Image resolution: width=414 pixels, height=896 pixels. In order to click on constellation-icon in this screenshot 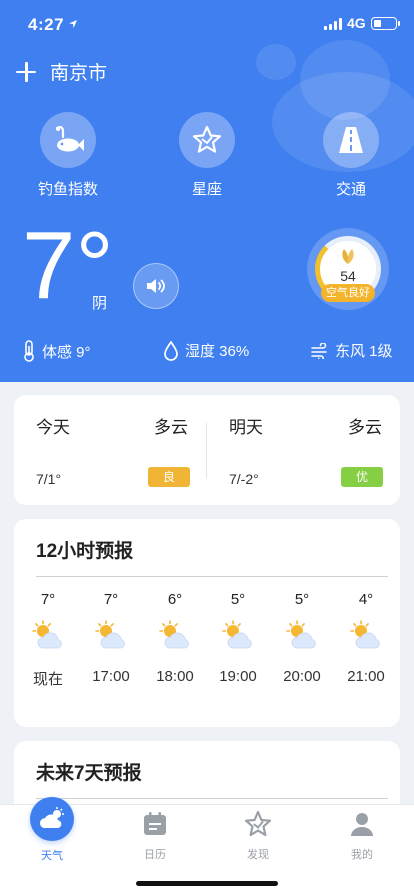, I will do `click(207, 140)`.